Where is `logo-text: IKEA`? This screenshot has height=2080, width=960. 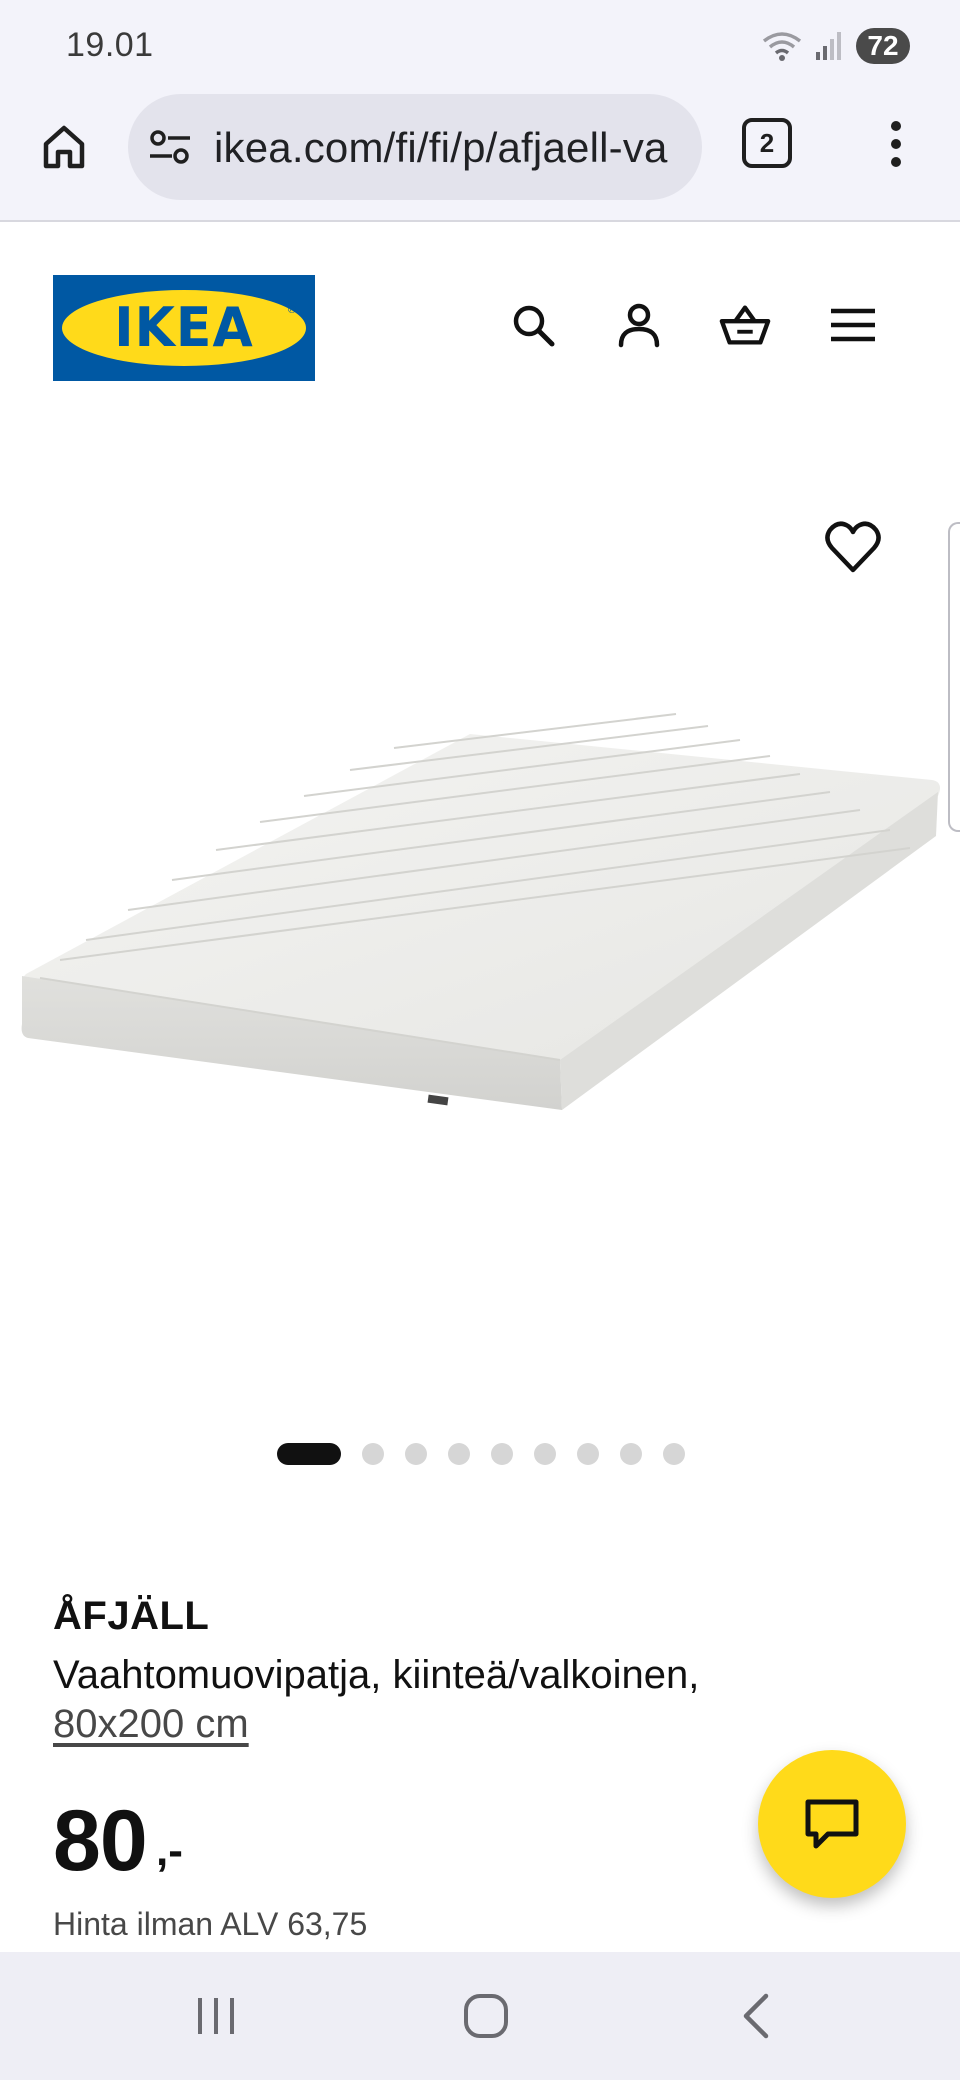 logo-text: IKEA is located at coordinates (184, 328).